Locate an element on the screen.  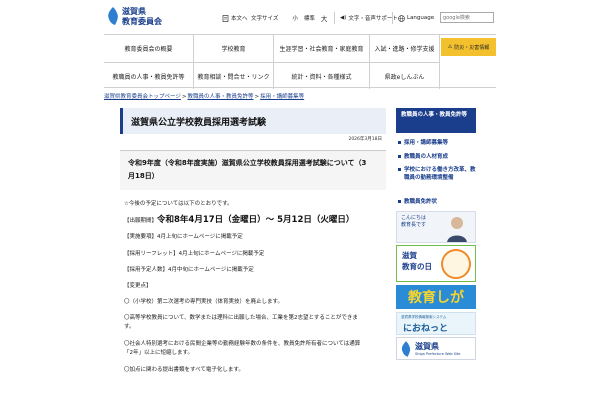
side-nav-item-work-style: 学校における働き方改革、教職員の勤務環境整備 is located at coordinates (437, 174).